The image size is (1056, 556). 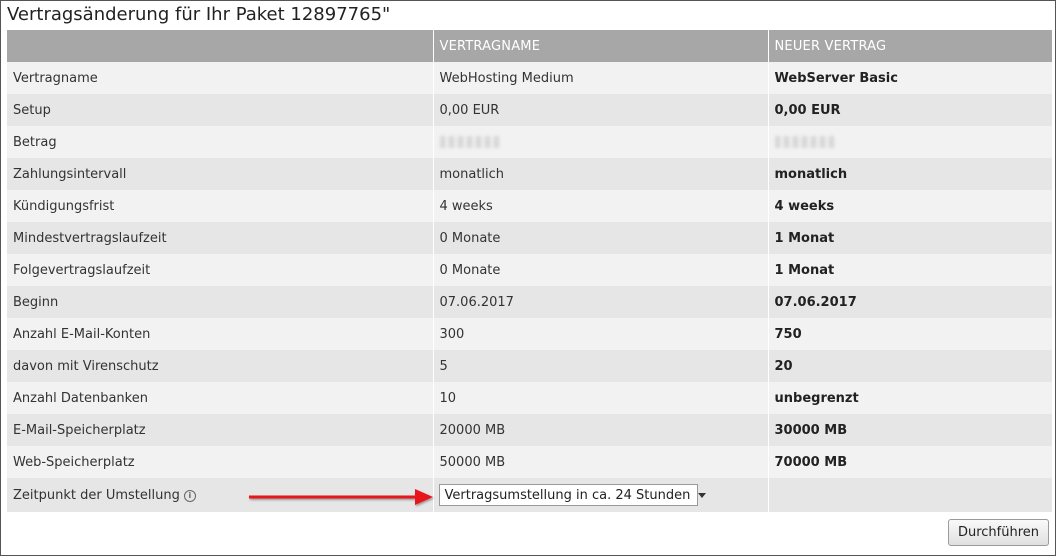 I want to click on current-value: WebHosting Medium, so click(x=600, y=78).